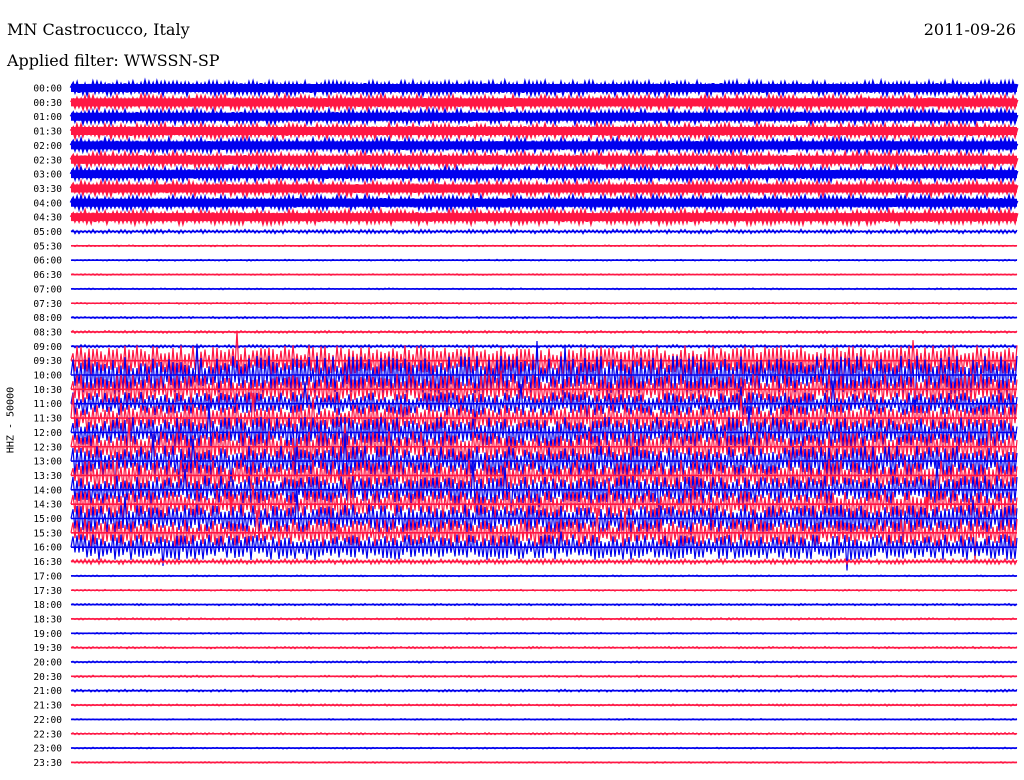 The width and height of the screenshot is (1024, 780). What do you see at coordinates (47, 533) in the screenshot?
I see `row-label: 15:30` at bounding box center [47, 533].